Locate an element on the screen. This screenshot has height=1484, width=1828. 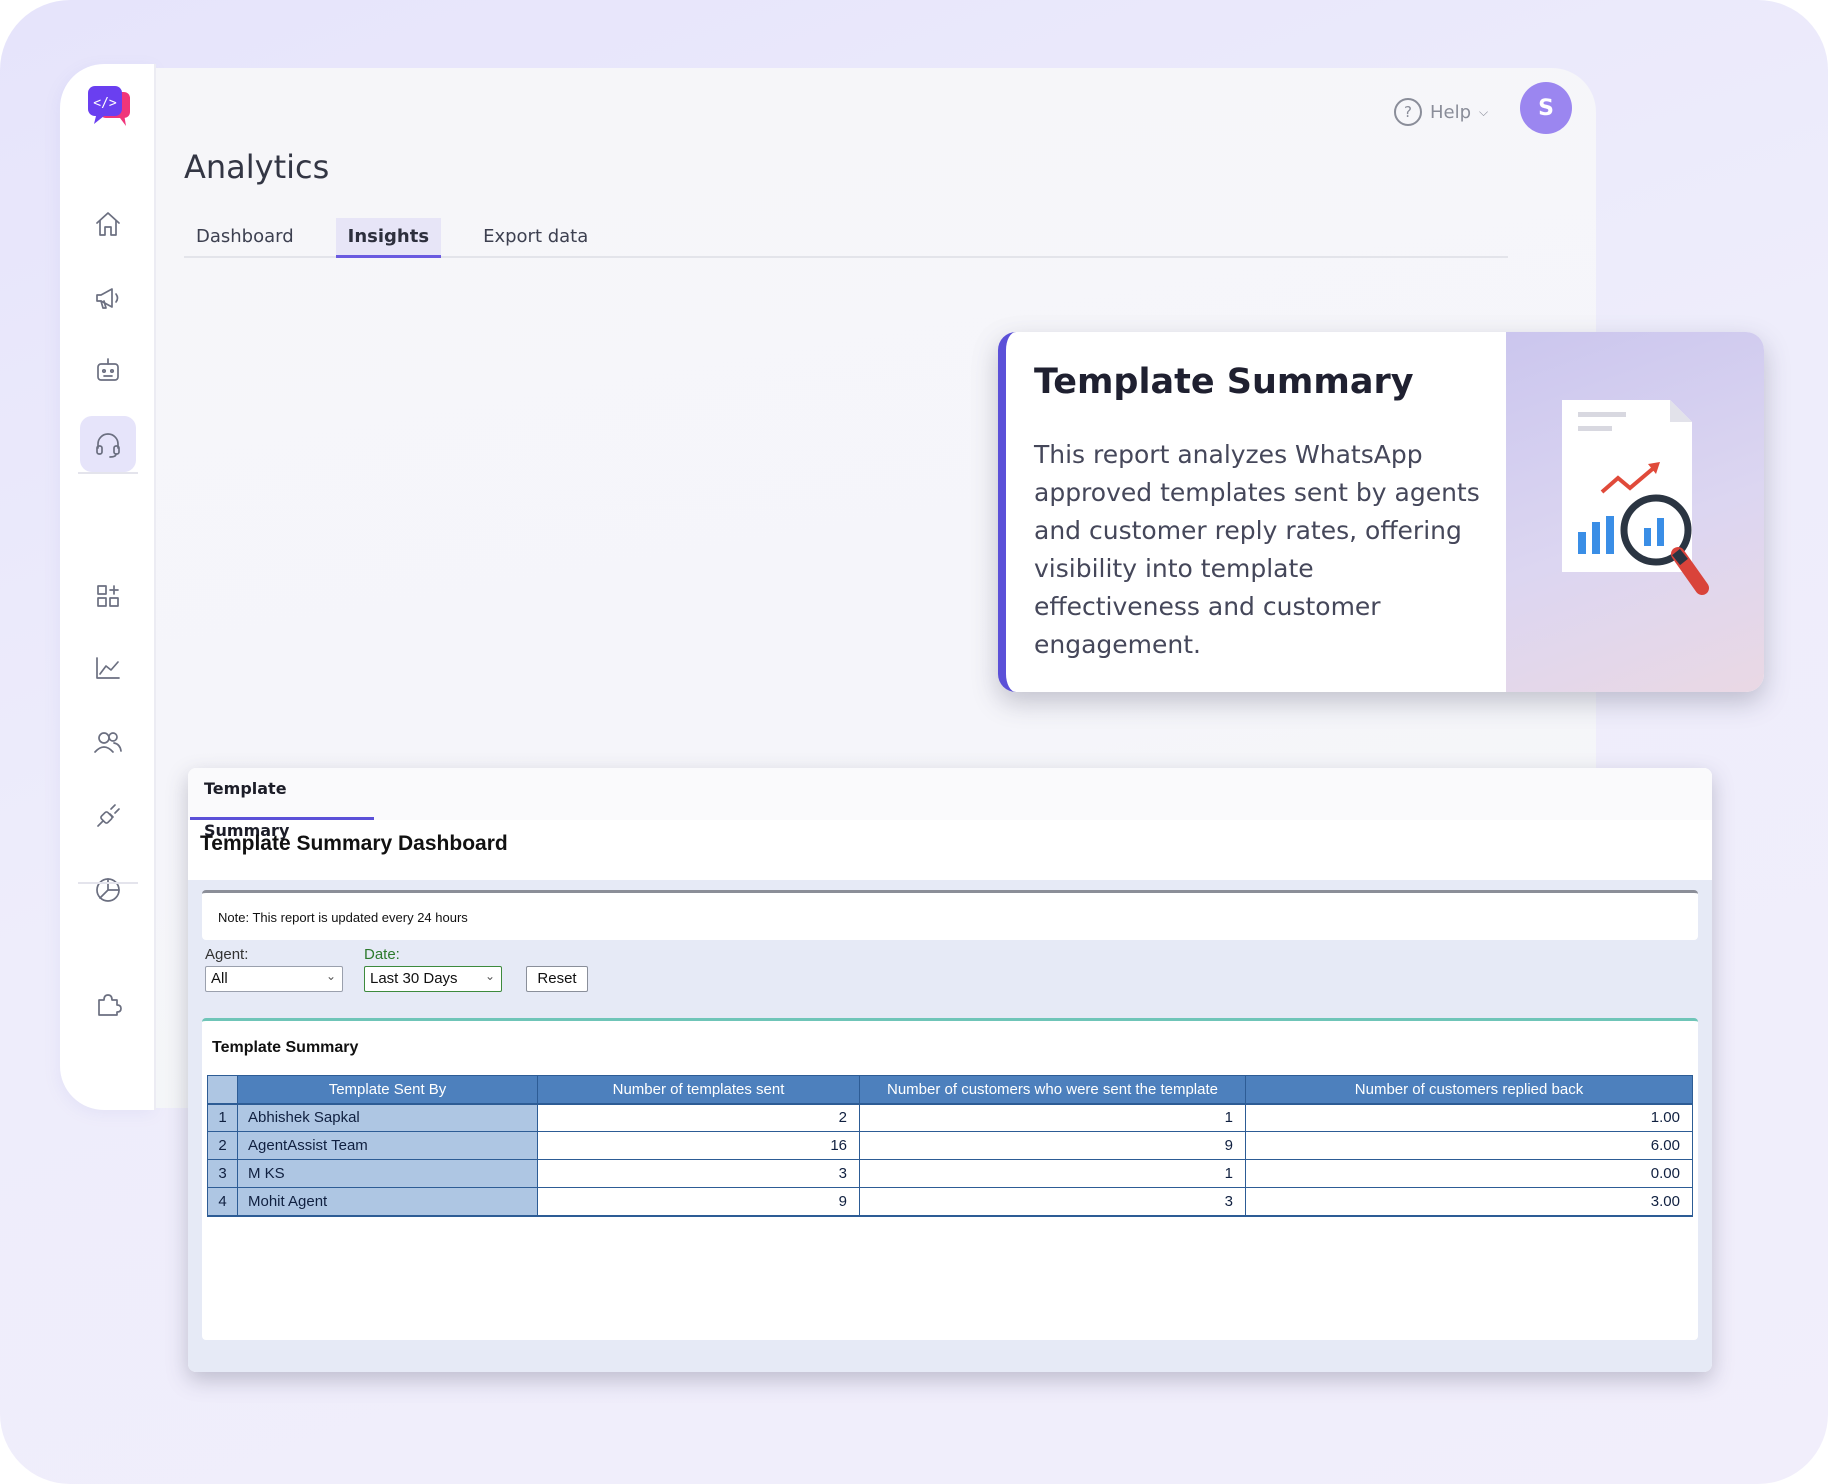
dashboard-title: Template Summary Dashboard is located at coordinates (354, 843).